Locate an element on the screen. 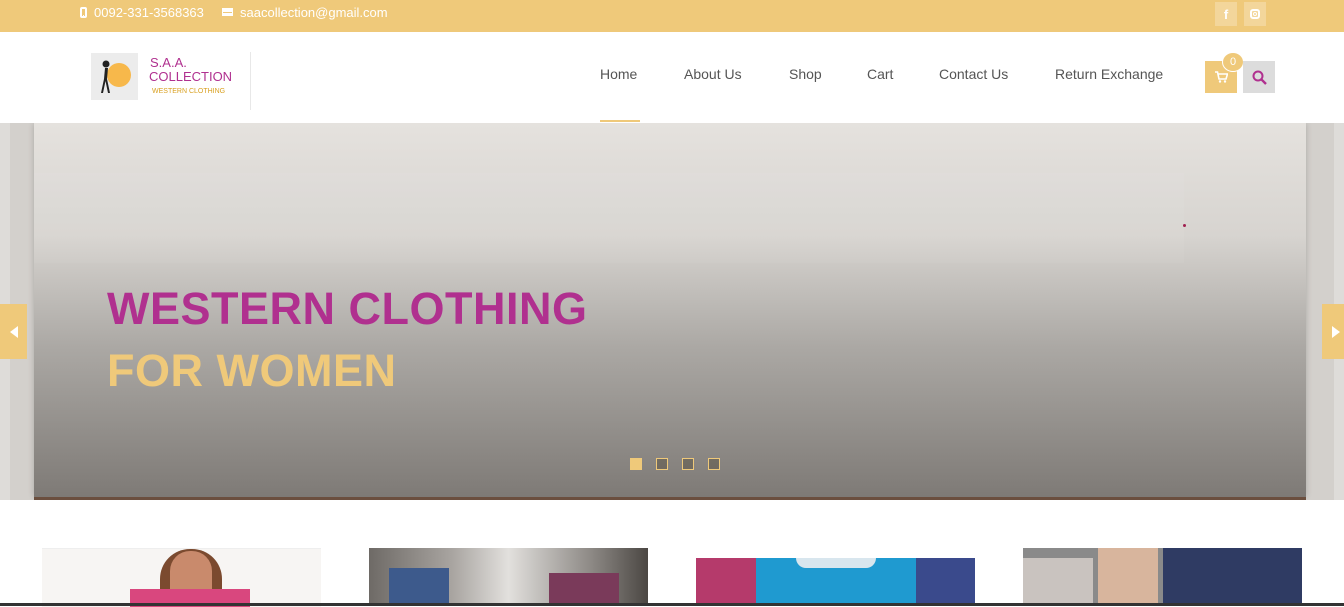  search-icon is located at coordinates (1259, 77).